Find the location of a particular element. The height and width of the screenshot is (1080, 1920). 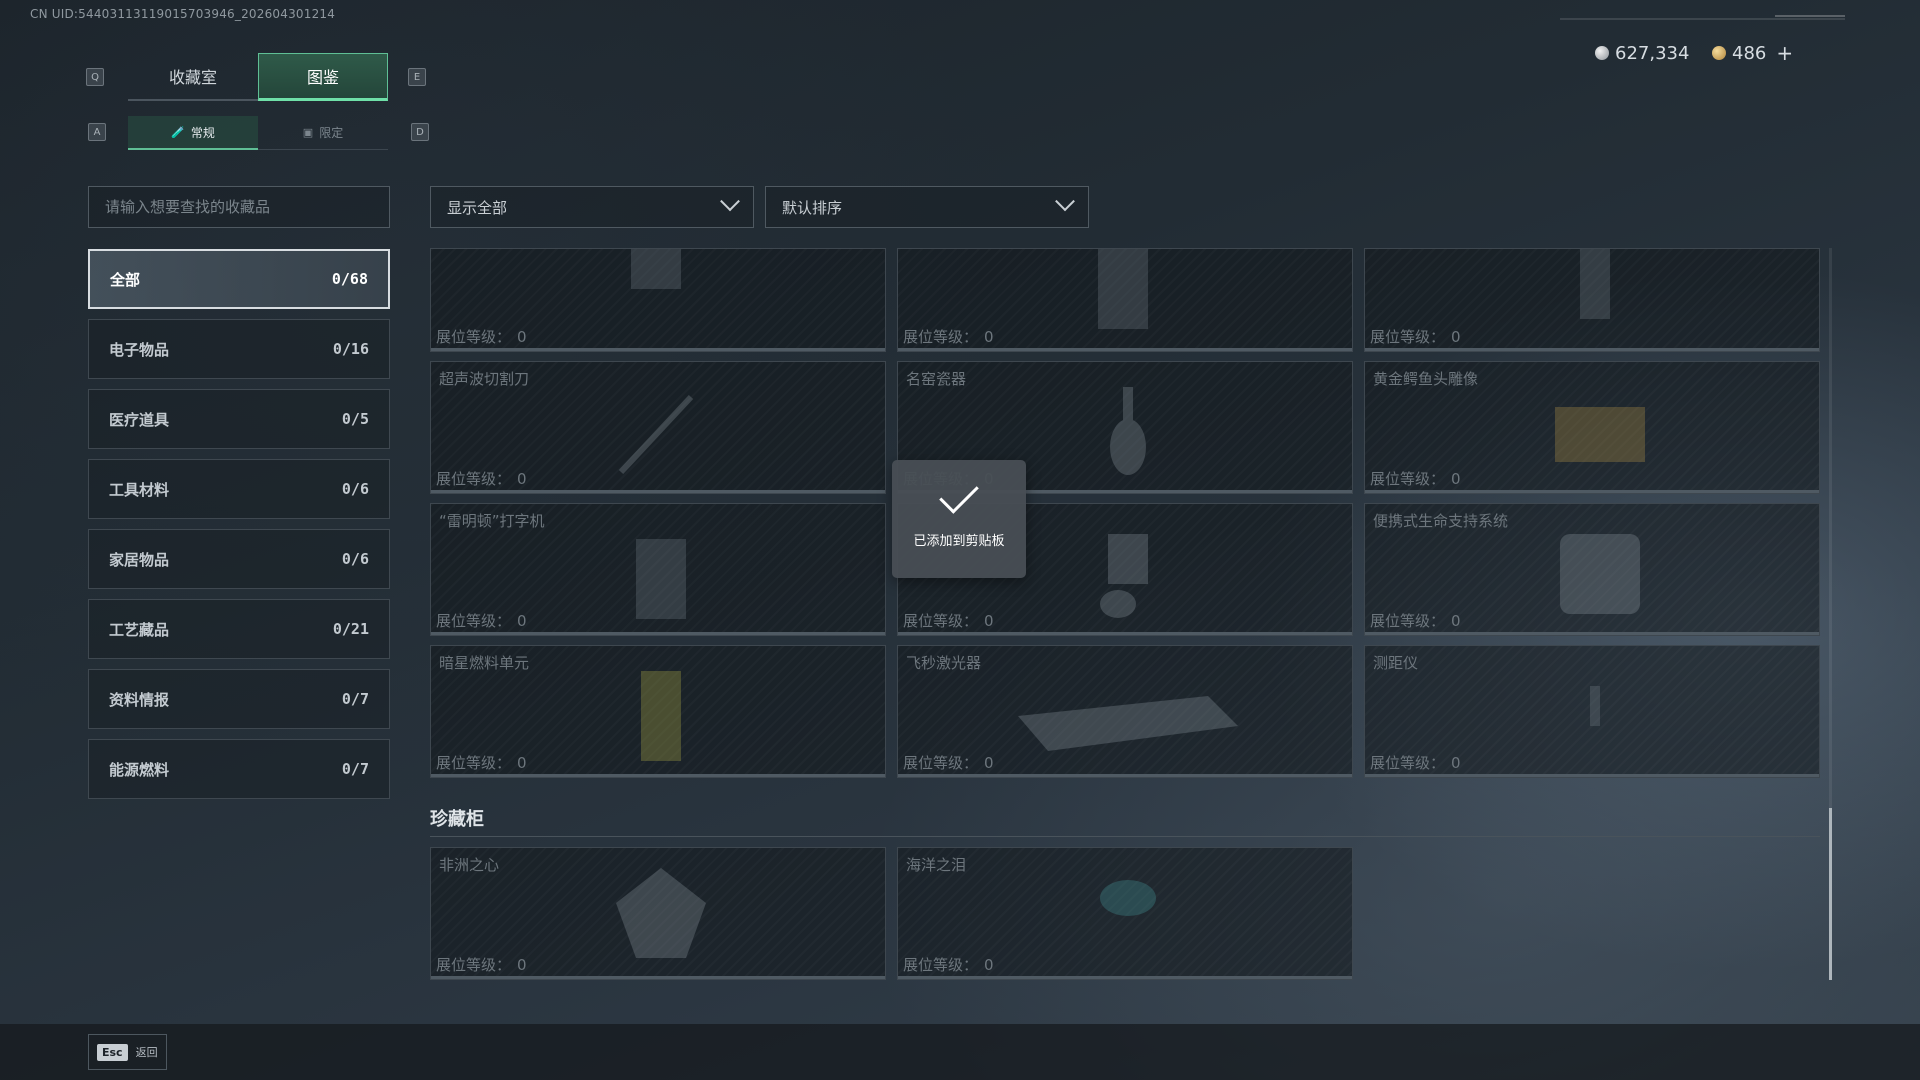

card-name: 名窑瓷器 is located at coordinates (936, 379).